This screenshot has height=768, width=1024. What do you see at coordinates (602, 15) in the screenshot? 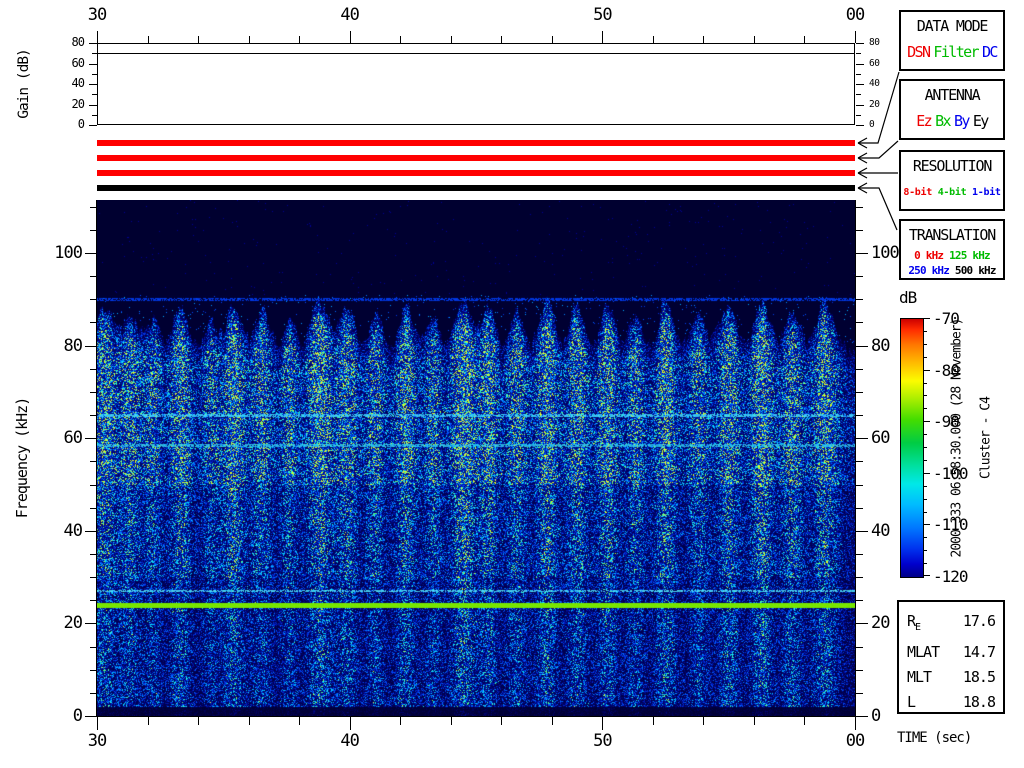
I see `top-axis-tick-label: 50` at bounding box center [602, 15].